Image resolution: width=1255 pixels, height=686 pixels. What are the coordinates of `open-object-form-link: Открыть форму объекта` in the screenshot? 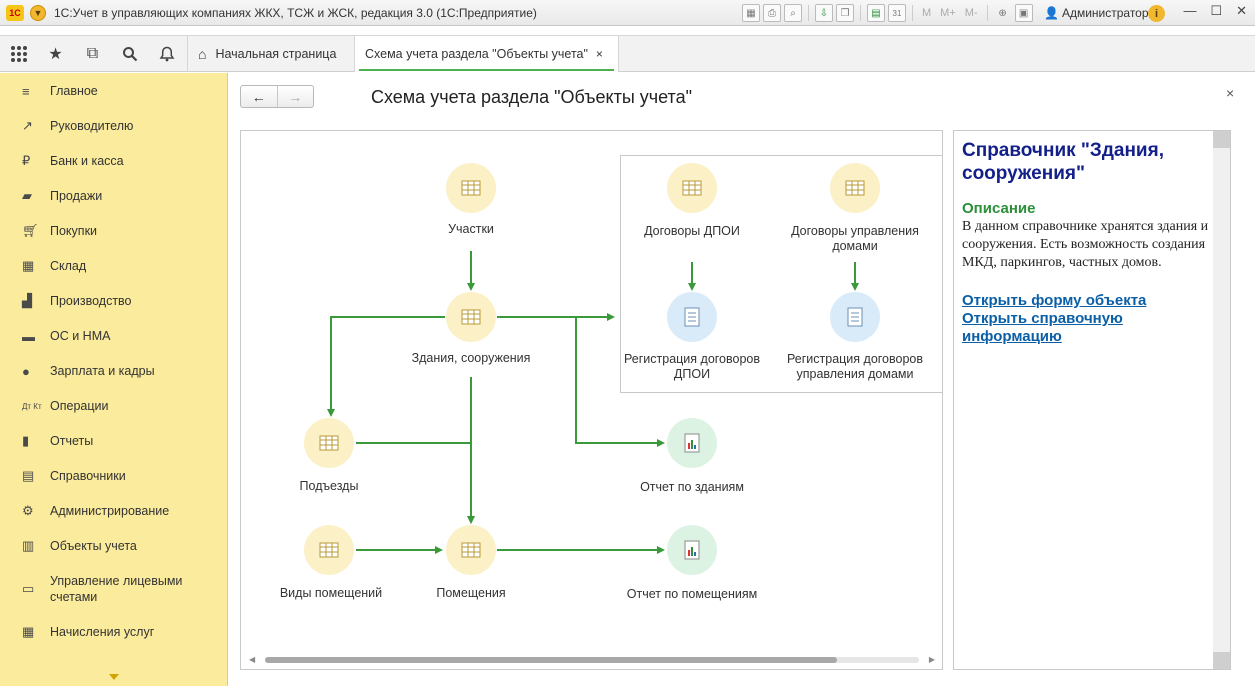 It's located at (1087, 301).